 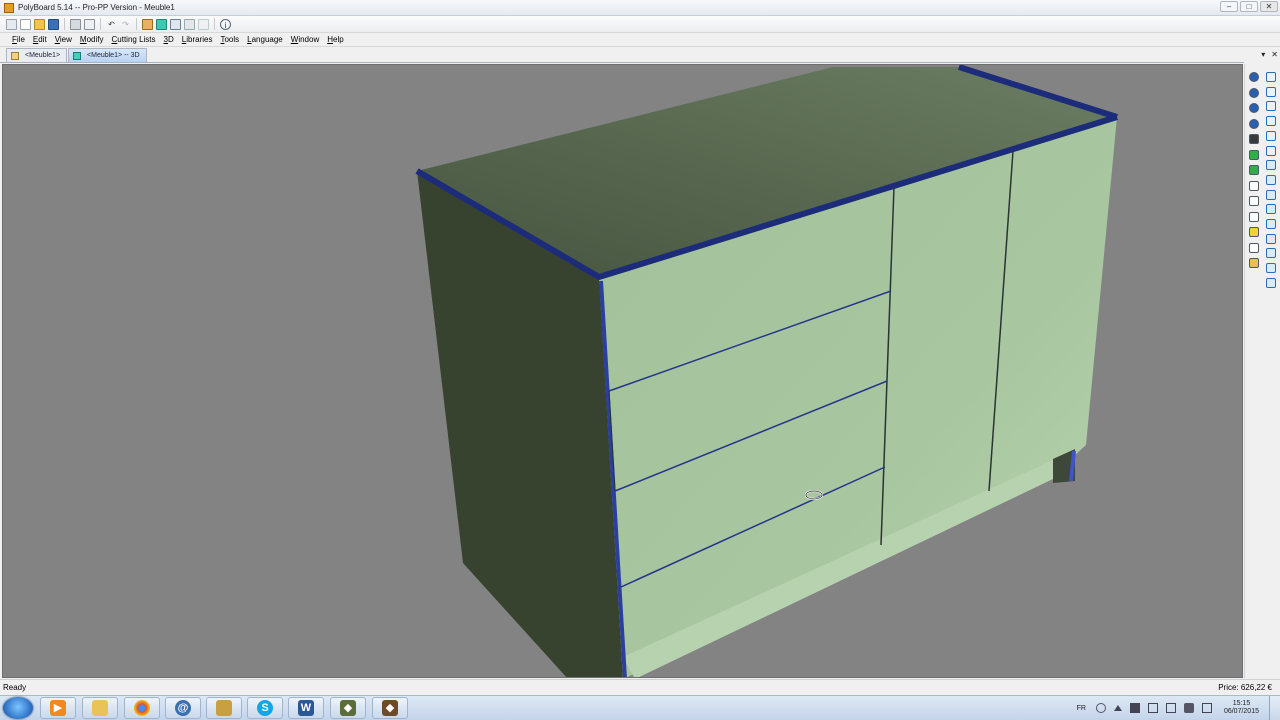 I want to click on view-top-icon, so click(x=1271, y=135).